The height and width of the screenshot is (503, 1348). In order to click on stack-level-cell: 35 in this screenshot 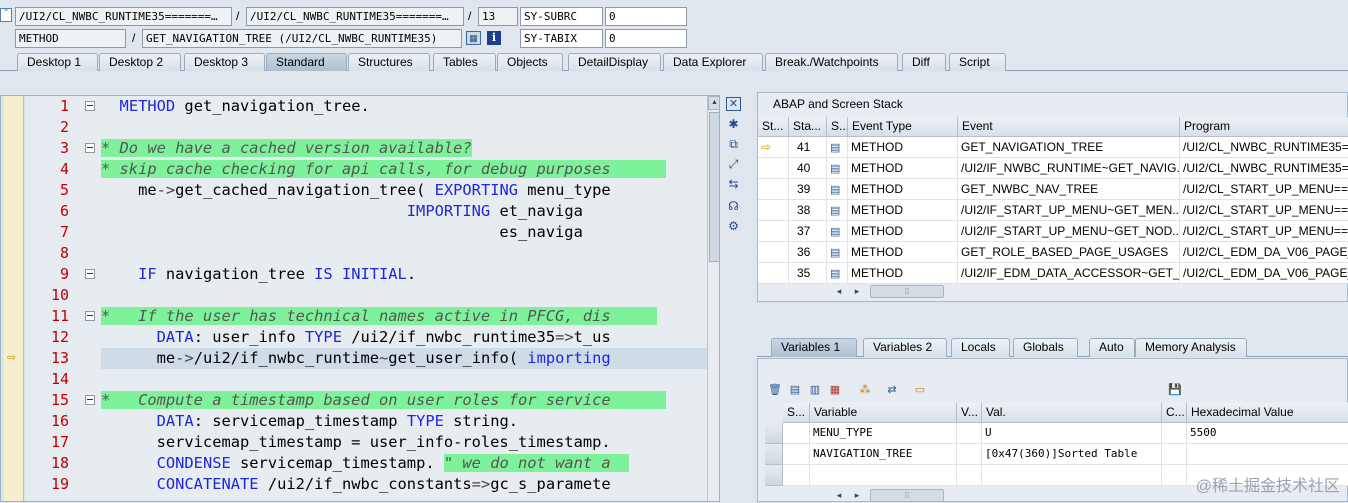, I will do `click(808, 273)`.